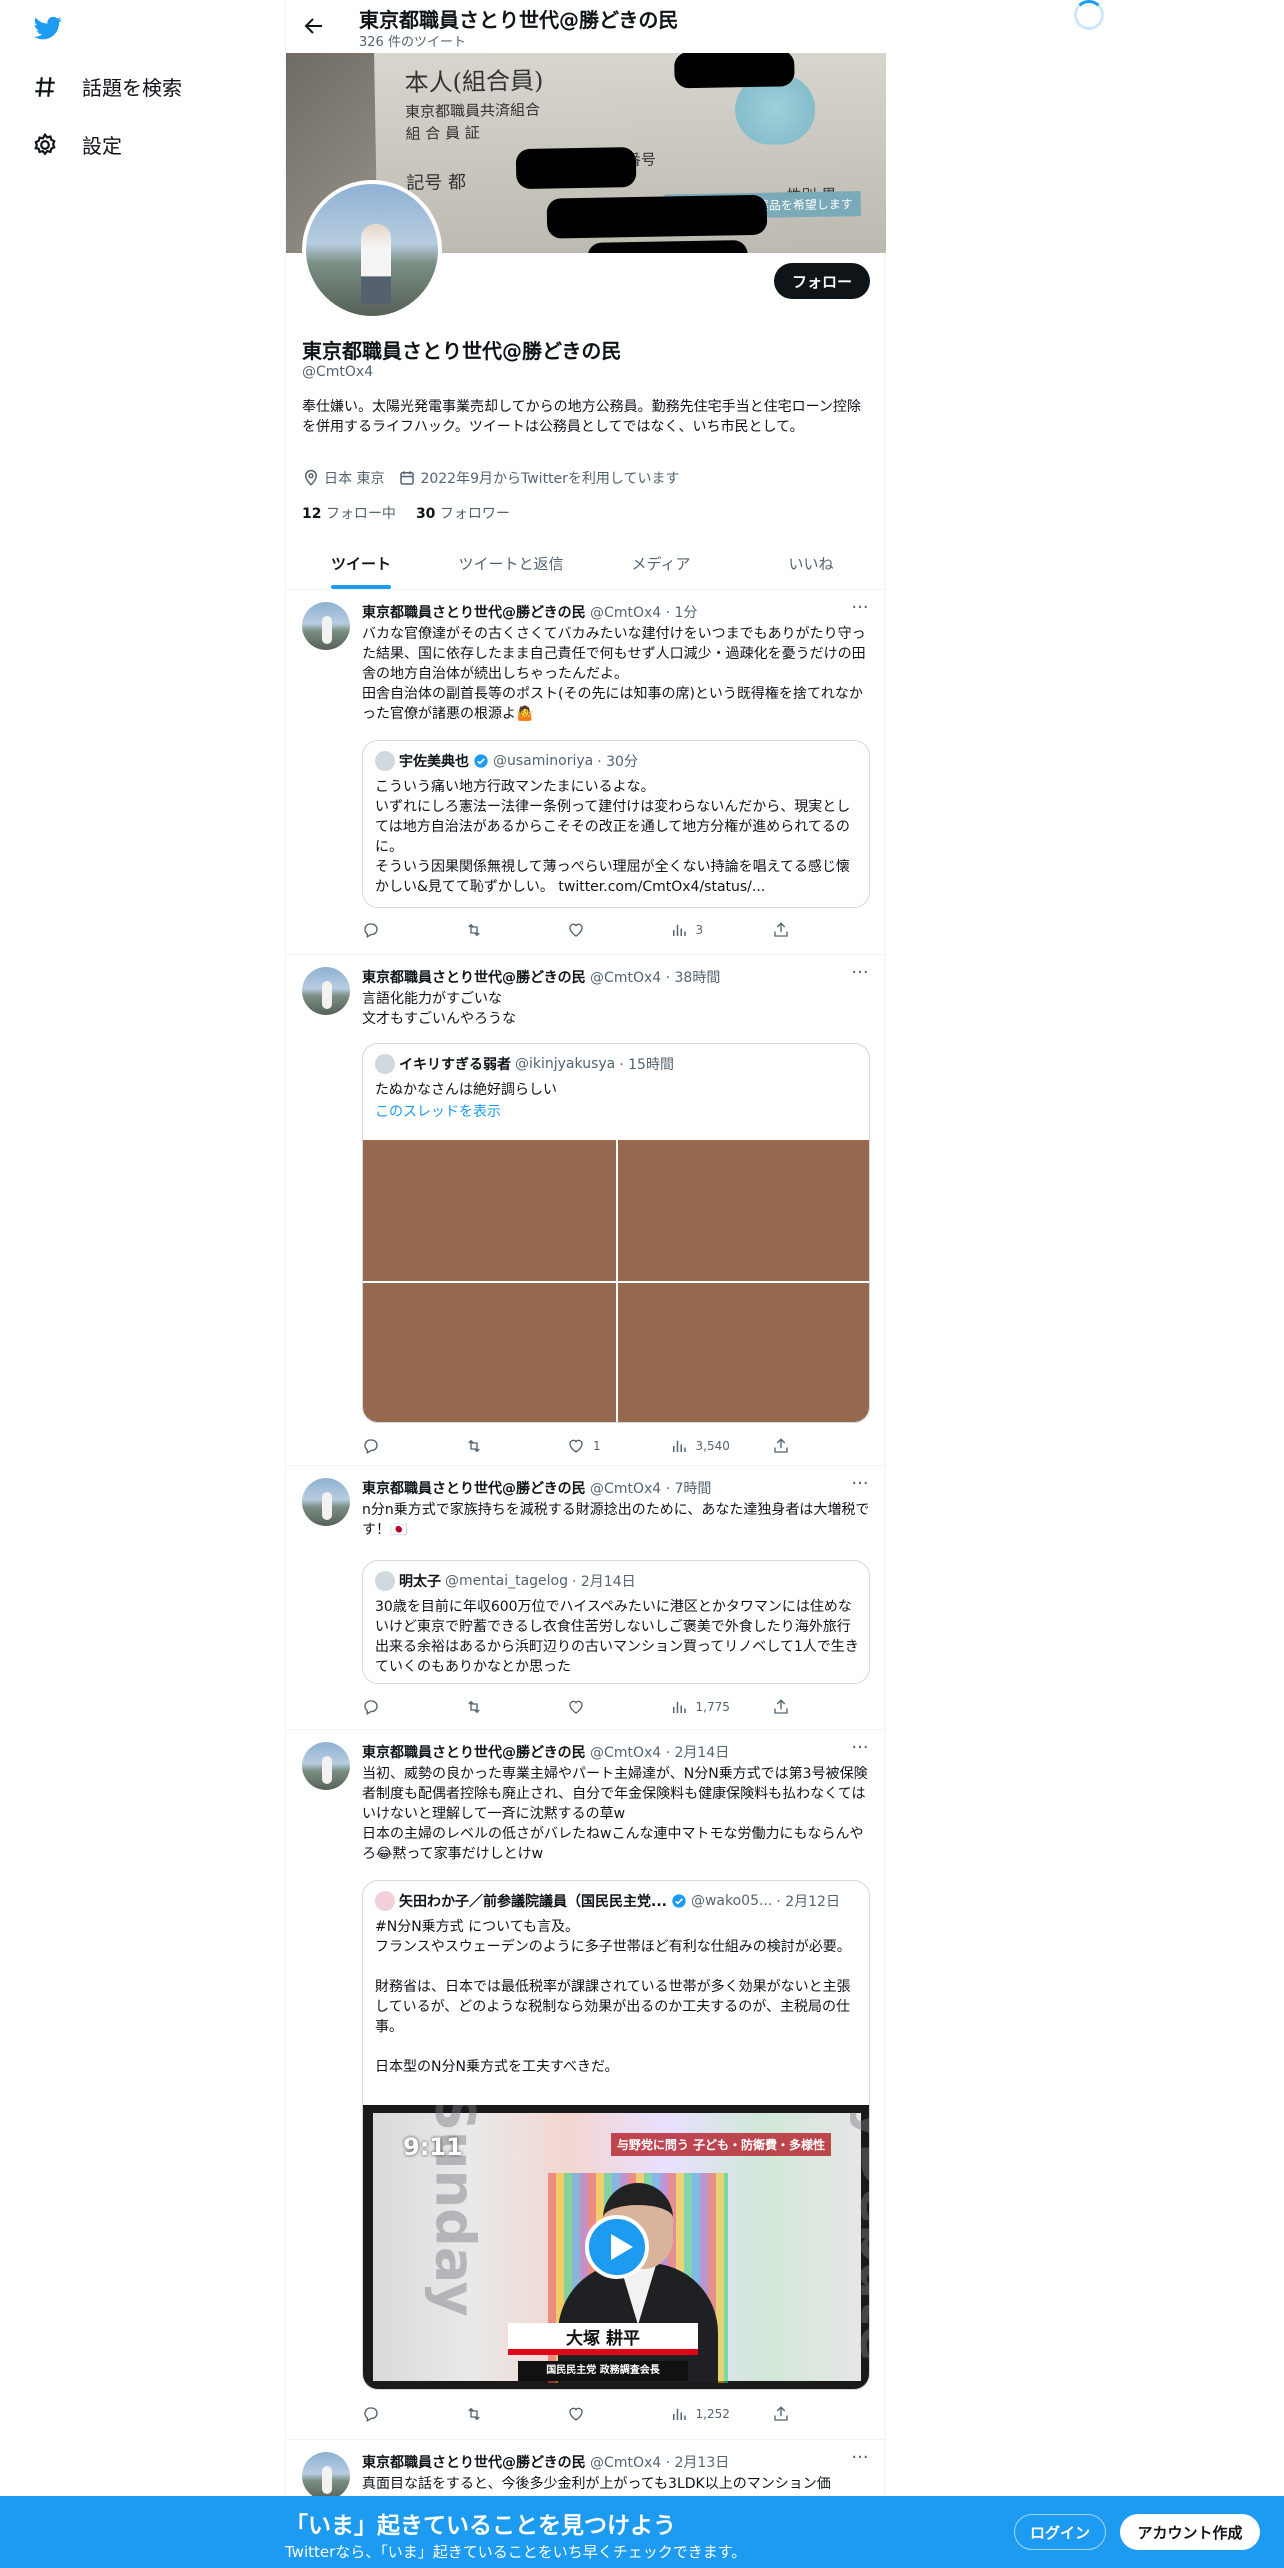  I want to click on tweet-time: · 2月13日, so click(695, 2463).